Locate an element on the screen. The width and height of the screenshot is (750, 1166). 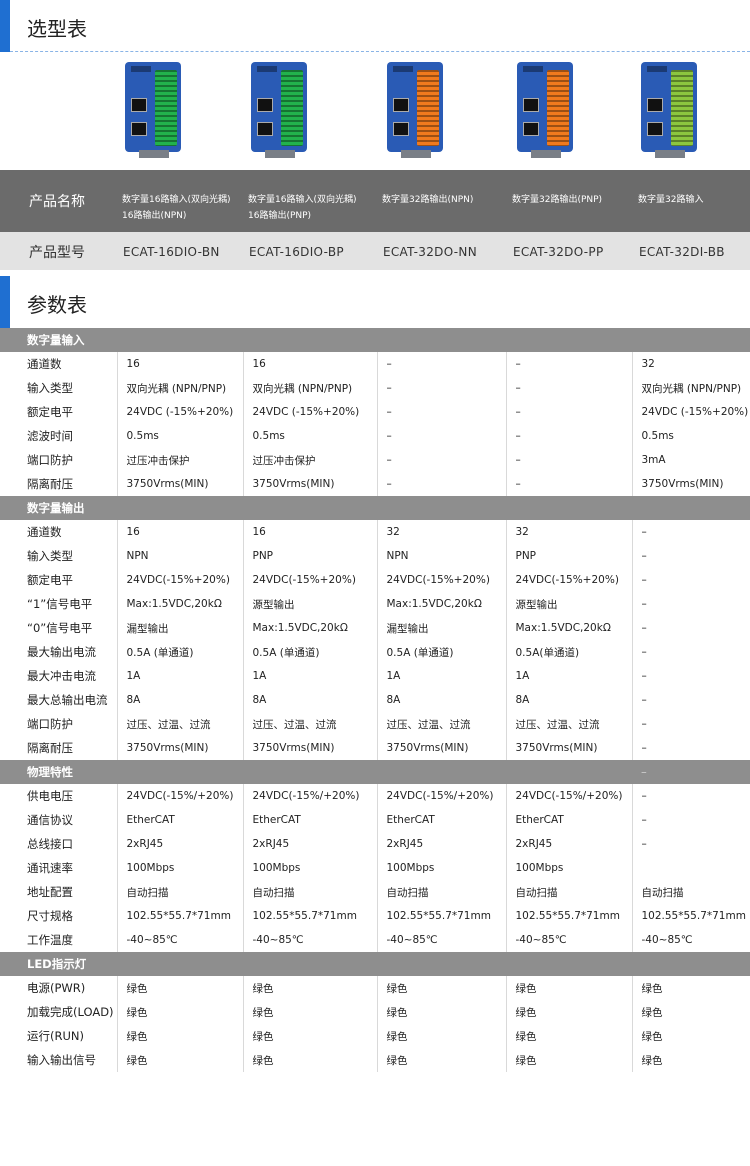
table-row: 工作温度 -40~85℃ -40~85℃ -40~85℃ -40~85℃ -40~85℃ is located at coordinates (375, 940).